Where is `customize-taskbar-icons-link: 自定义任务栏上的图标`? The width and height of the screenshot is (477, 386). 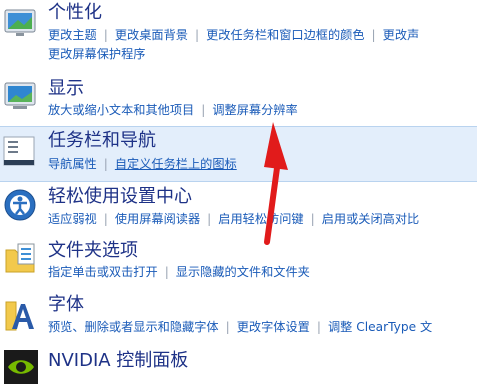
customize-taskbar-icons-link: 自定义任务栏上的图标 is located at coordinates (176, 164).